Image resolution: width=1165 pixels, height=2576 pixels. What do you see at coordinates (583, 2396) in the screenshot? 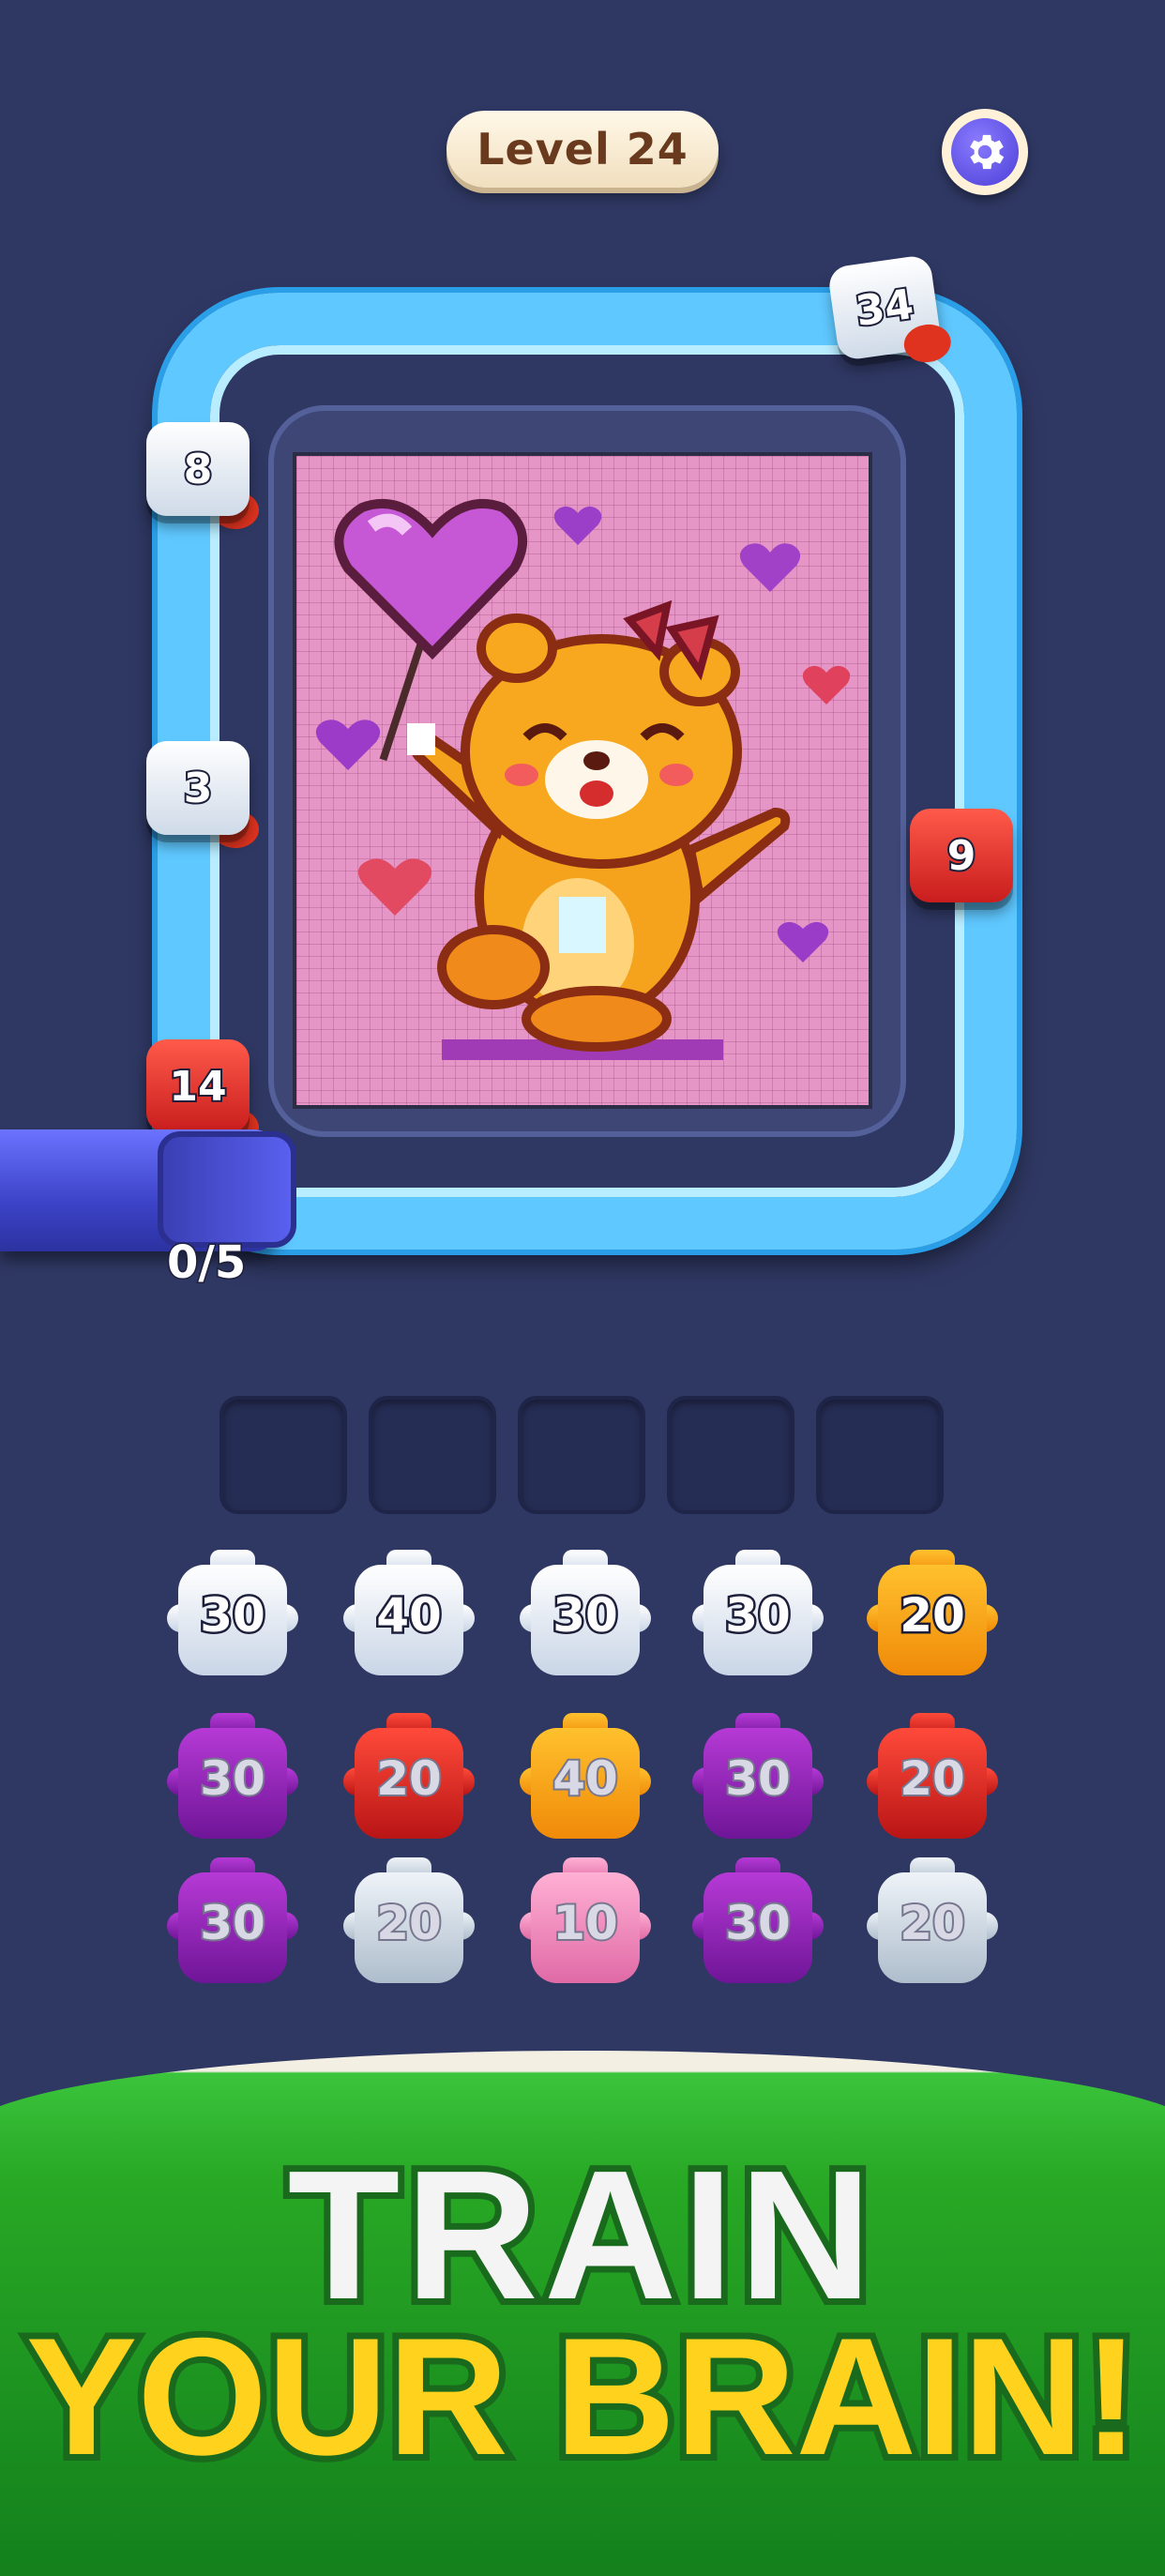
I see `banner-line-2: YOUR BRAIN!` at bounding box center [583, 2396].